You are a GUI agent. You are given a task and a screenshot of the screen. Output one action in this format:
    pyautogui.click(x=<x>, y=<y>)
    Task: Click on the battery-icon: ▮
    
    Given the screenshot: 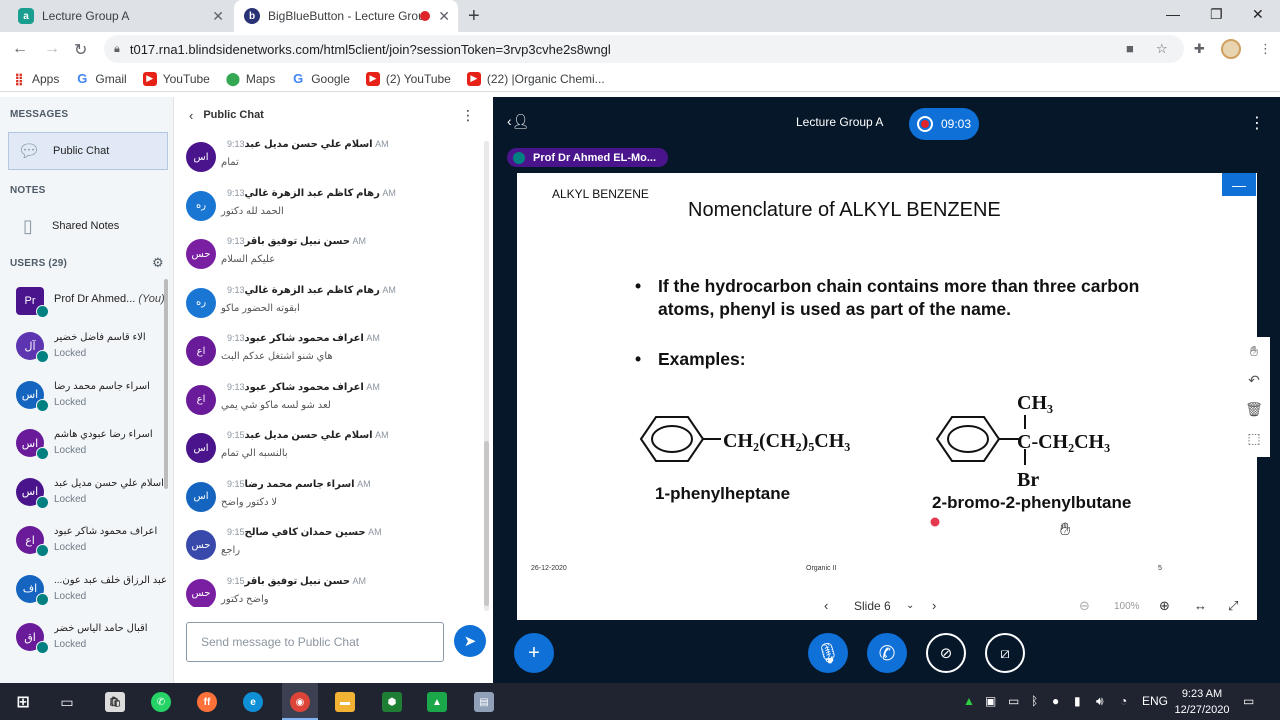 What is the action you would take?
    pyautogui.click(x=1077, y=701)
    